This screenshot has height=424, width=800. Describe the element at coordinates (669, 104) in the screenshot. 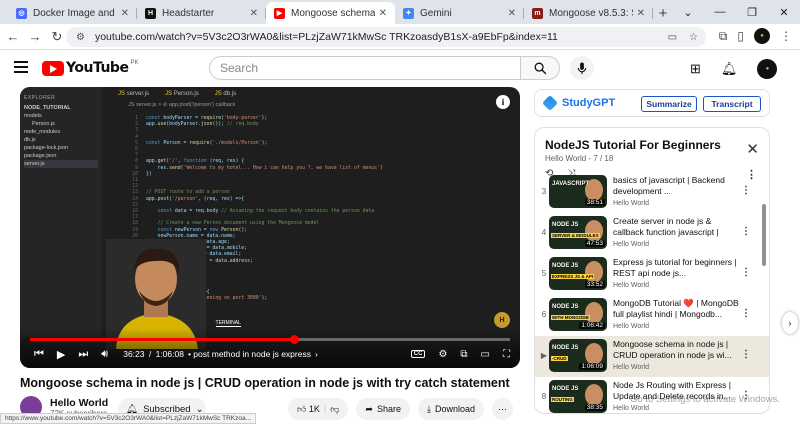

I see `summarize-button: Summarize` at that location.